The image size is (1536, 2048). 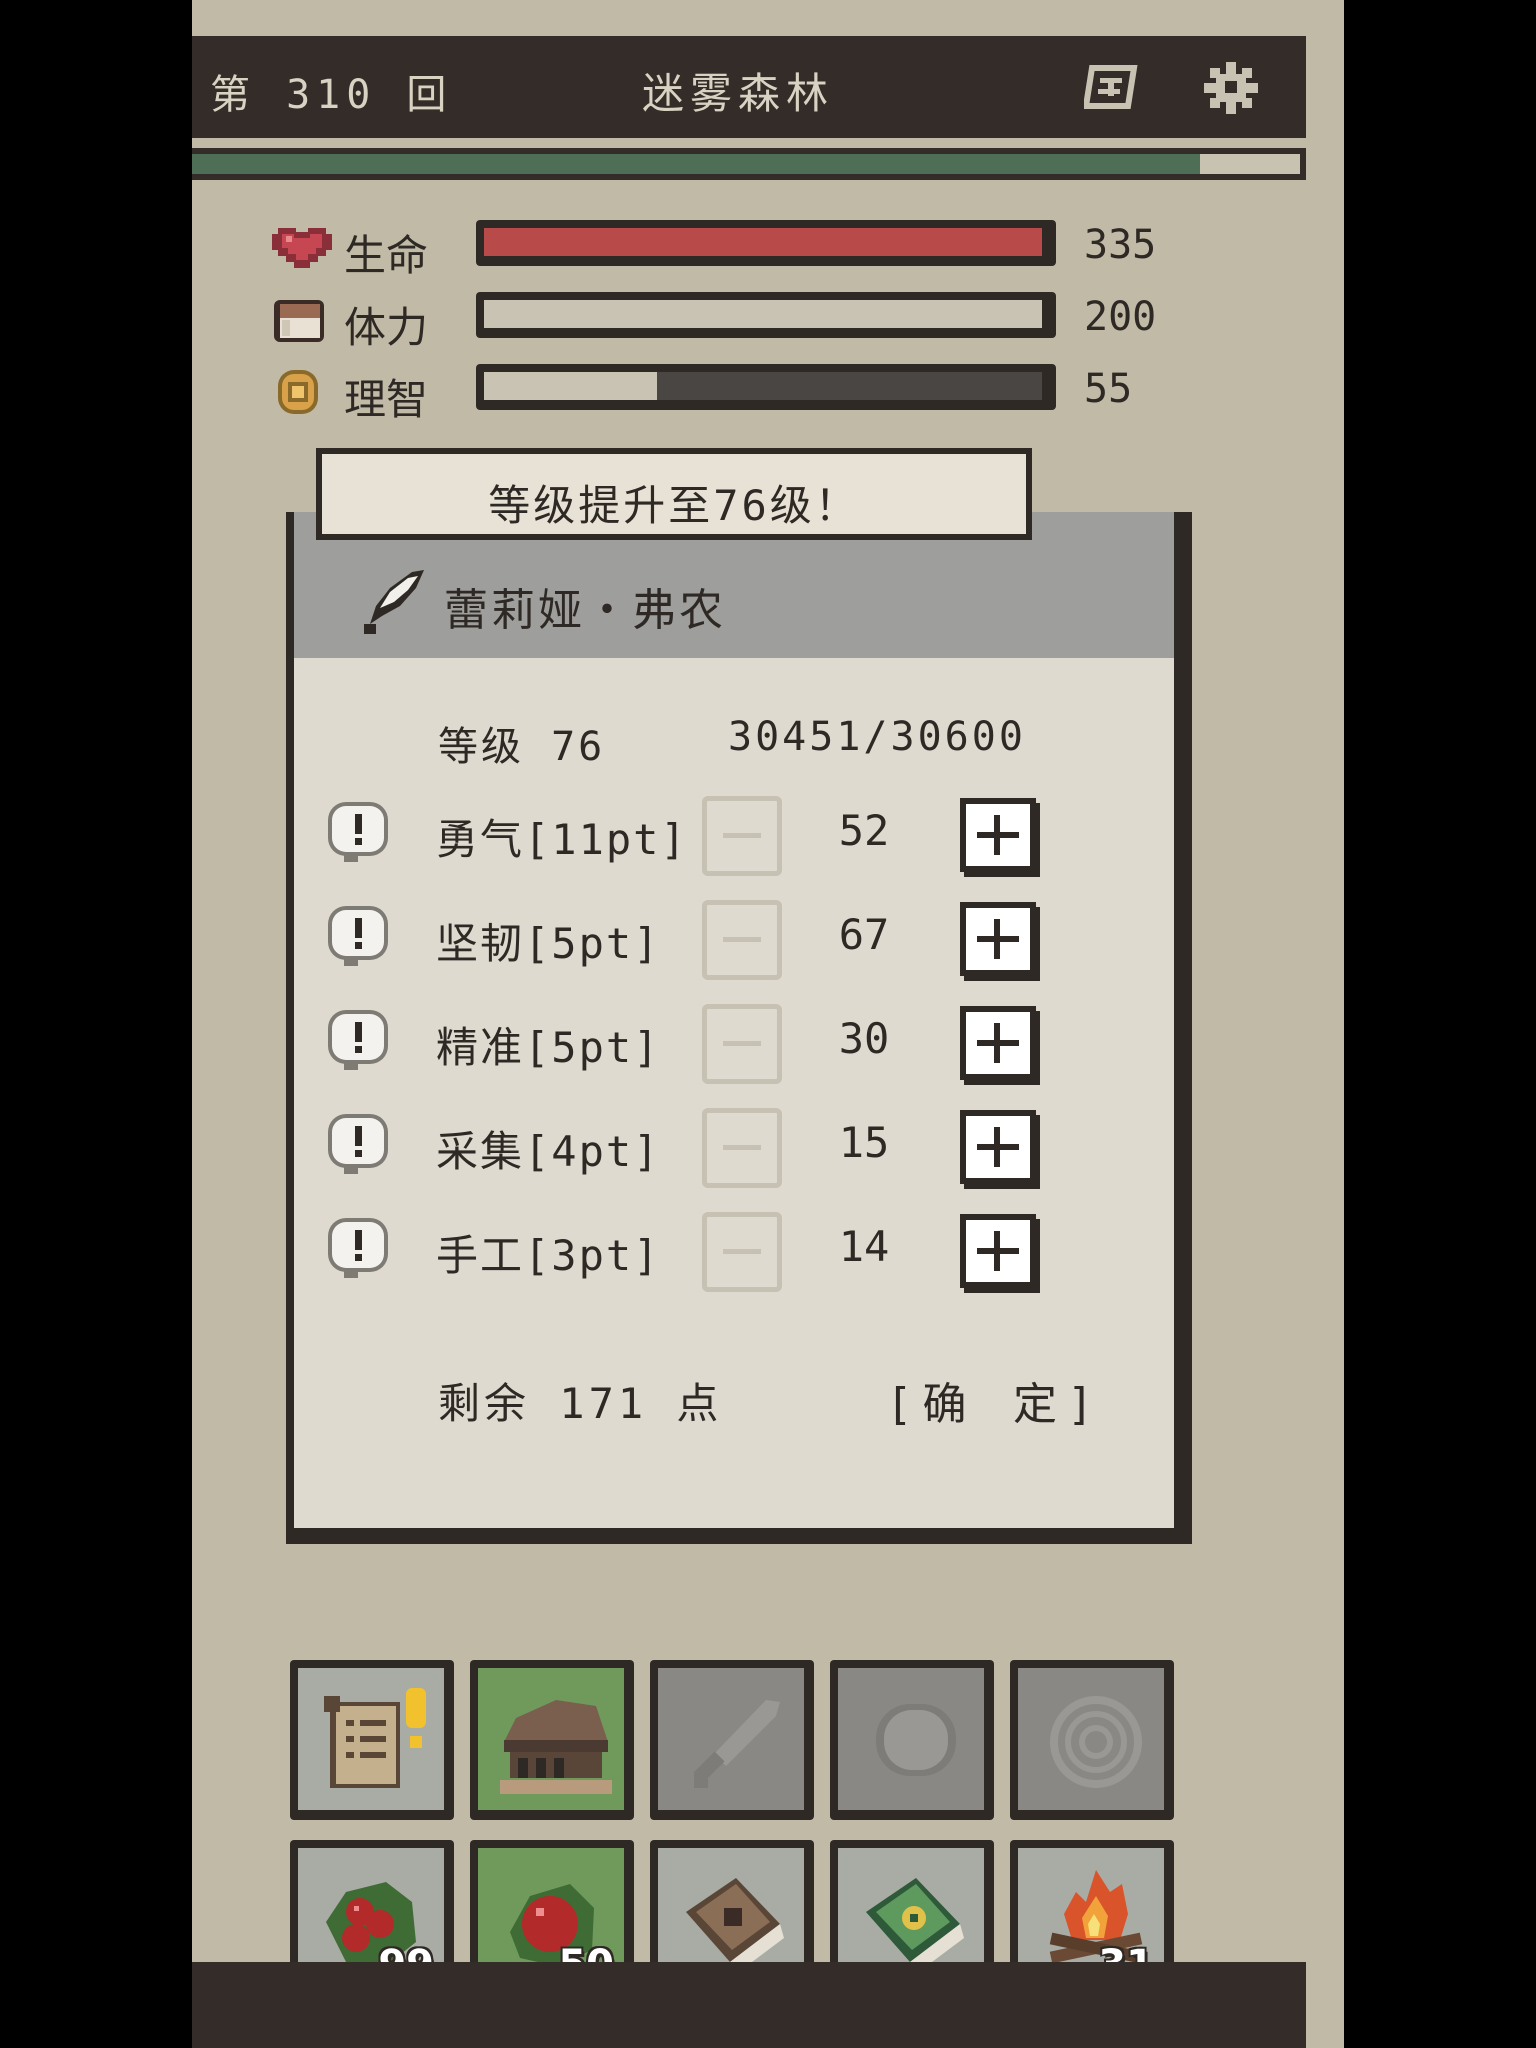 I want to click on location-name: 迷雾森林, so click(x=738, y=93).